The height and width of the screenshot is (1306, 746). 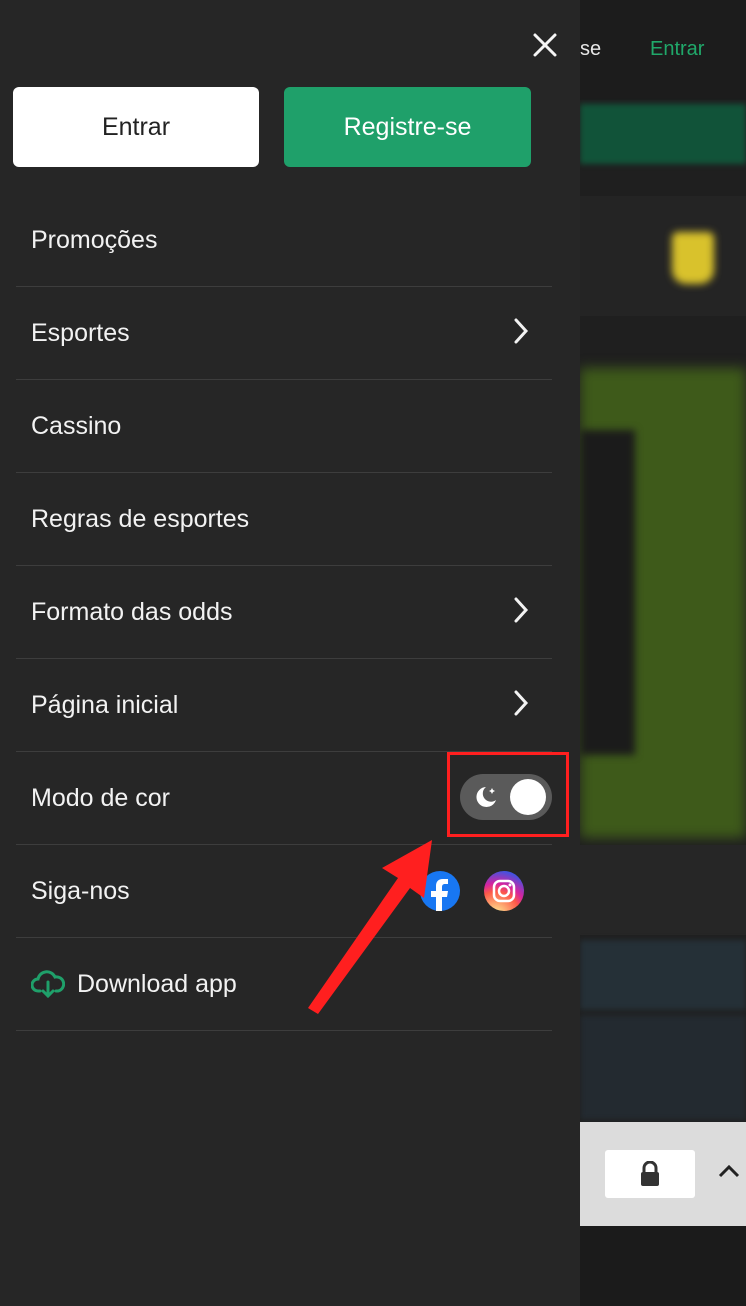 I want to click on background-register-partial: se, so click(x=591, y=49).